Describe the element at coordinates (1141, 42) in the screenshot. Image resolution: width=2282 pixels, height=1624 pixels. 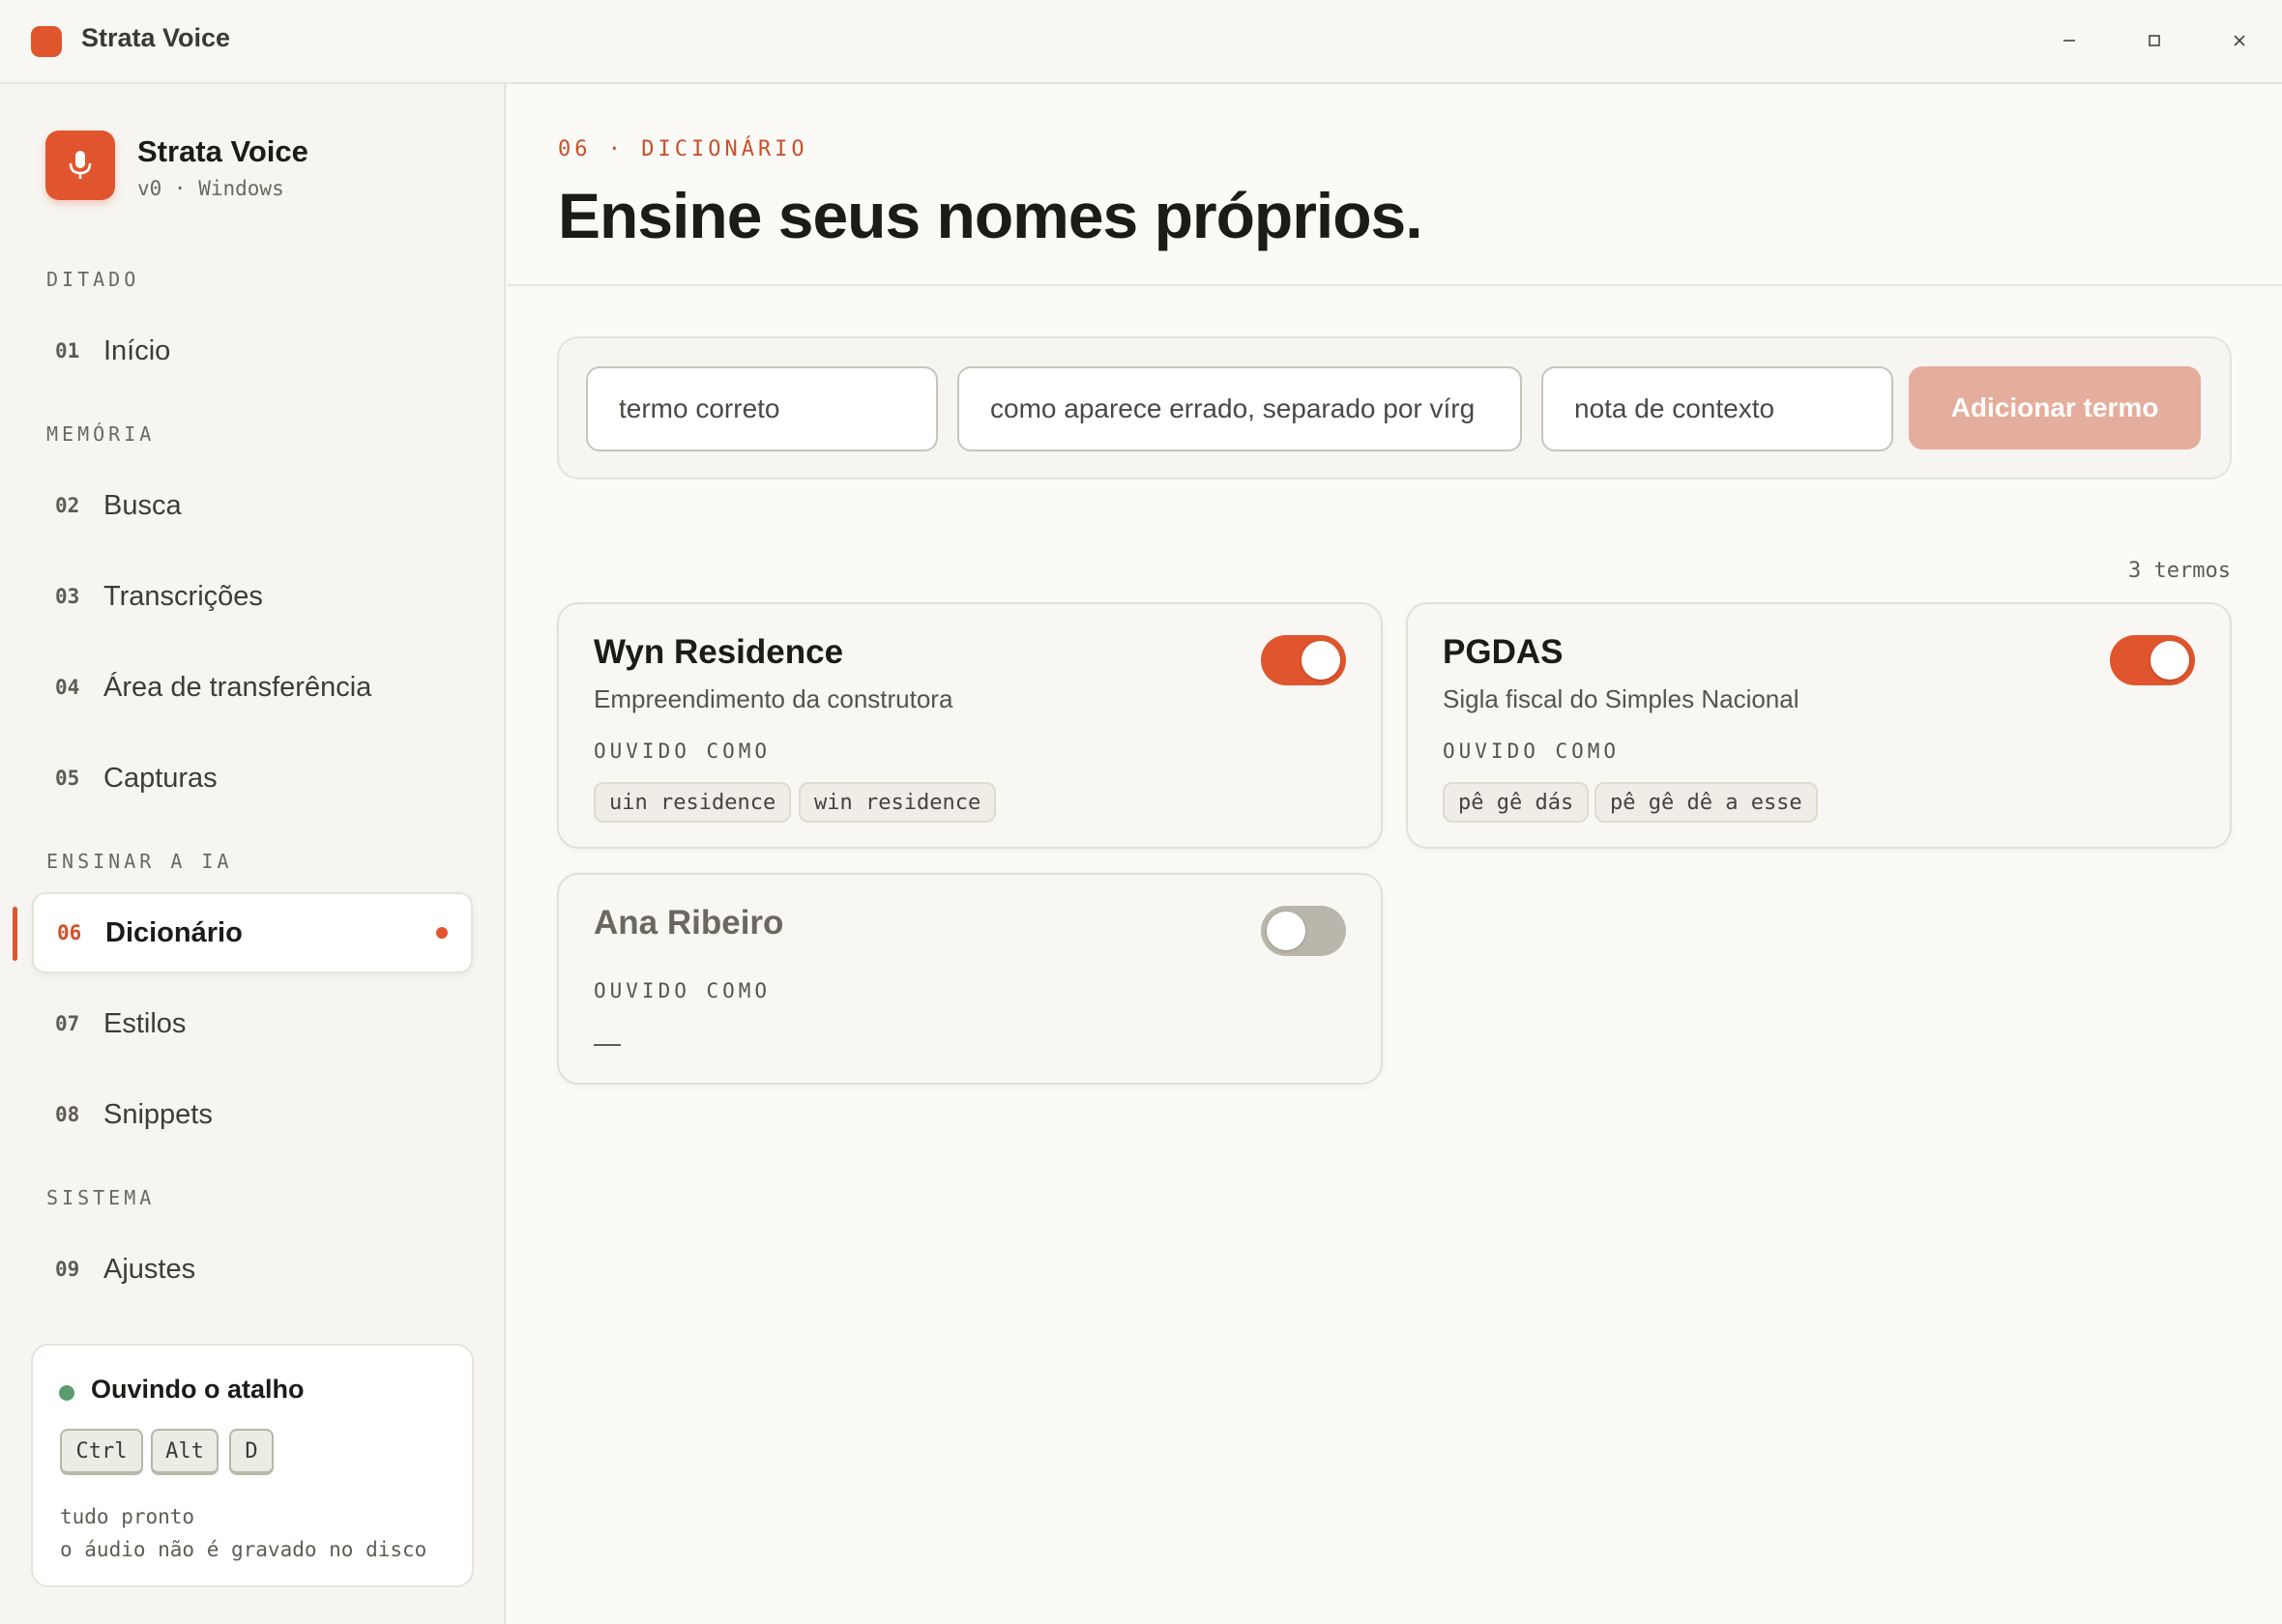
I see `title-bar: Strata Voice` at that location.